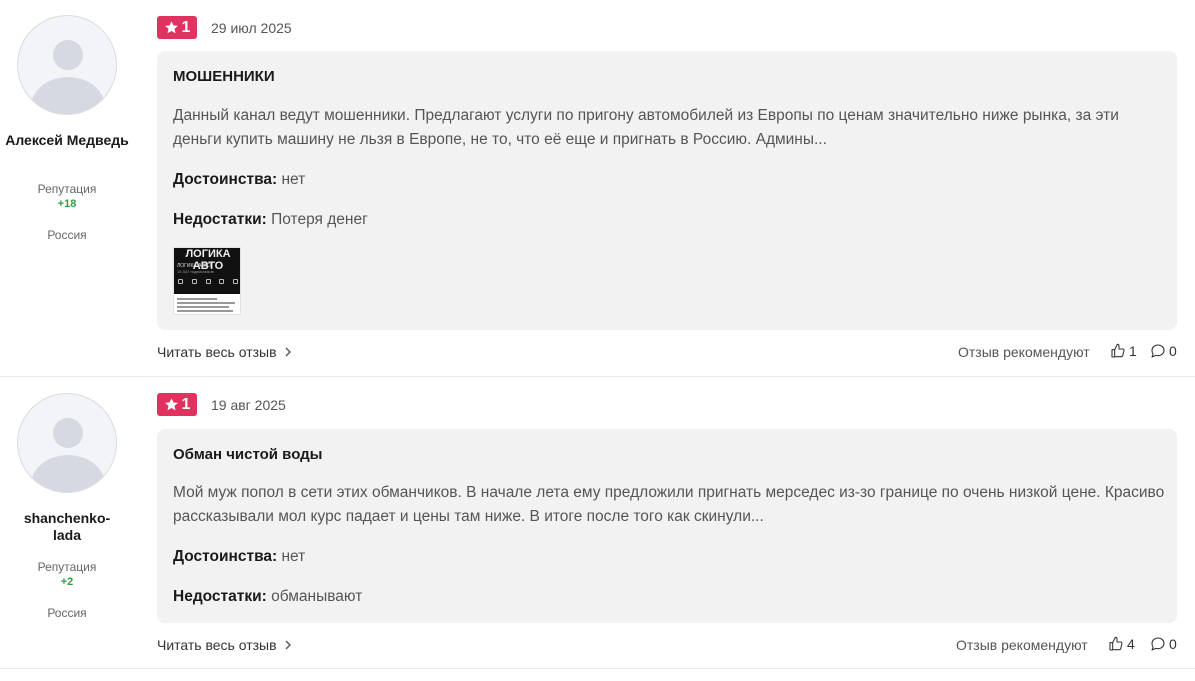  Describe the element at coordinates (317, 596) in the screenshot. I see `cons-value: обманывают` at that location.